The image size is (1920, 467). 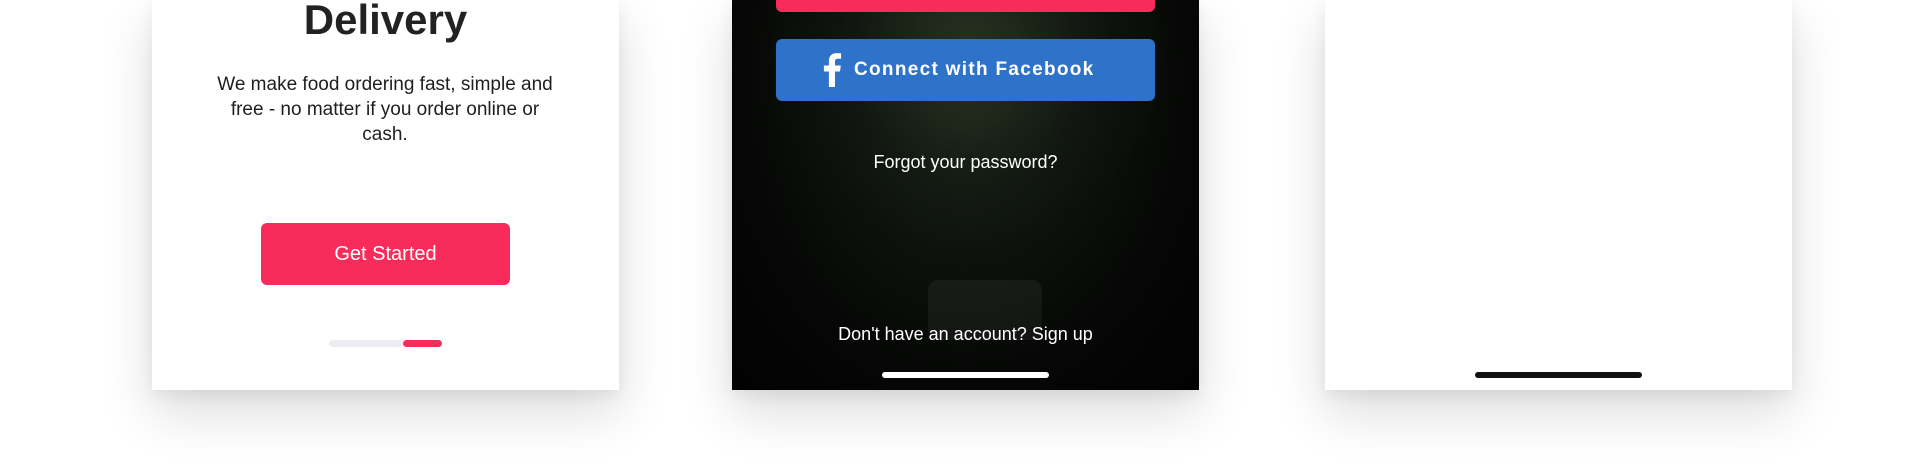 What do you see at coordinates (385, 21) in the screenshot?
I see `onboarding-title: Delivery` at bounding box center [385, 21].